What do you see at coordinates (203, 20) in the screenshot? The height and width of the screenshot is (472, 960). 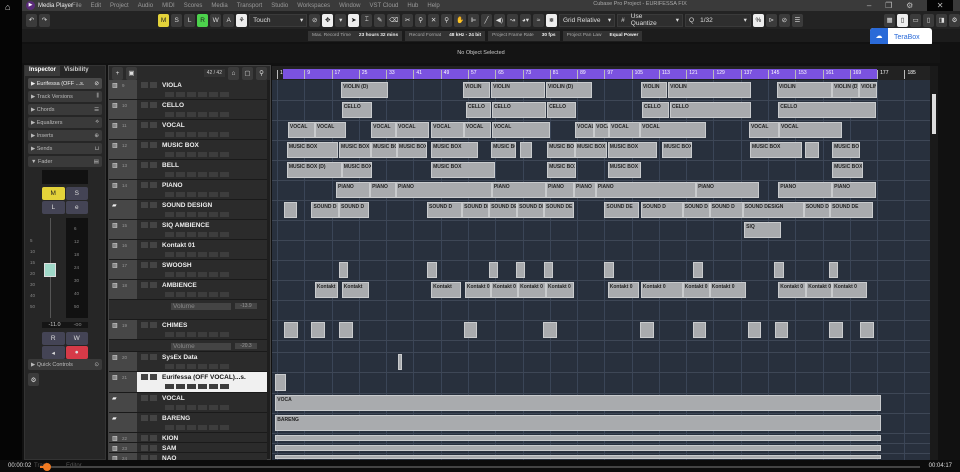 I see `read-state-button: R` at bounding box center [203, 20].